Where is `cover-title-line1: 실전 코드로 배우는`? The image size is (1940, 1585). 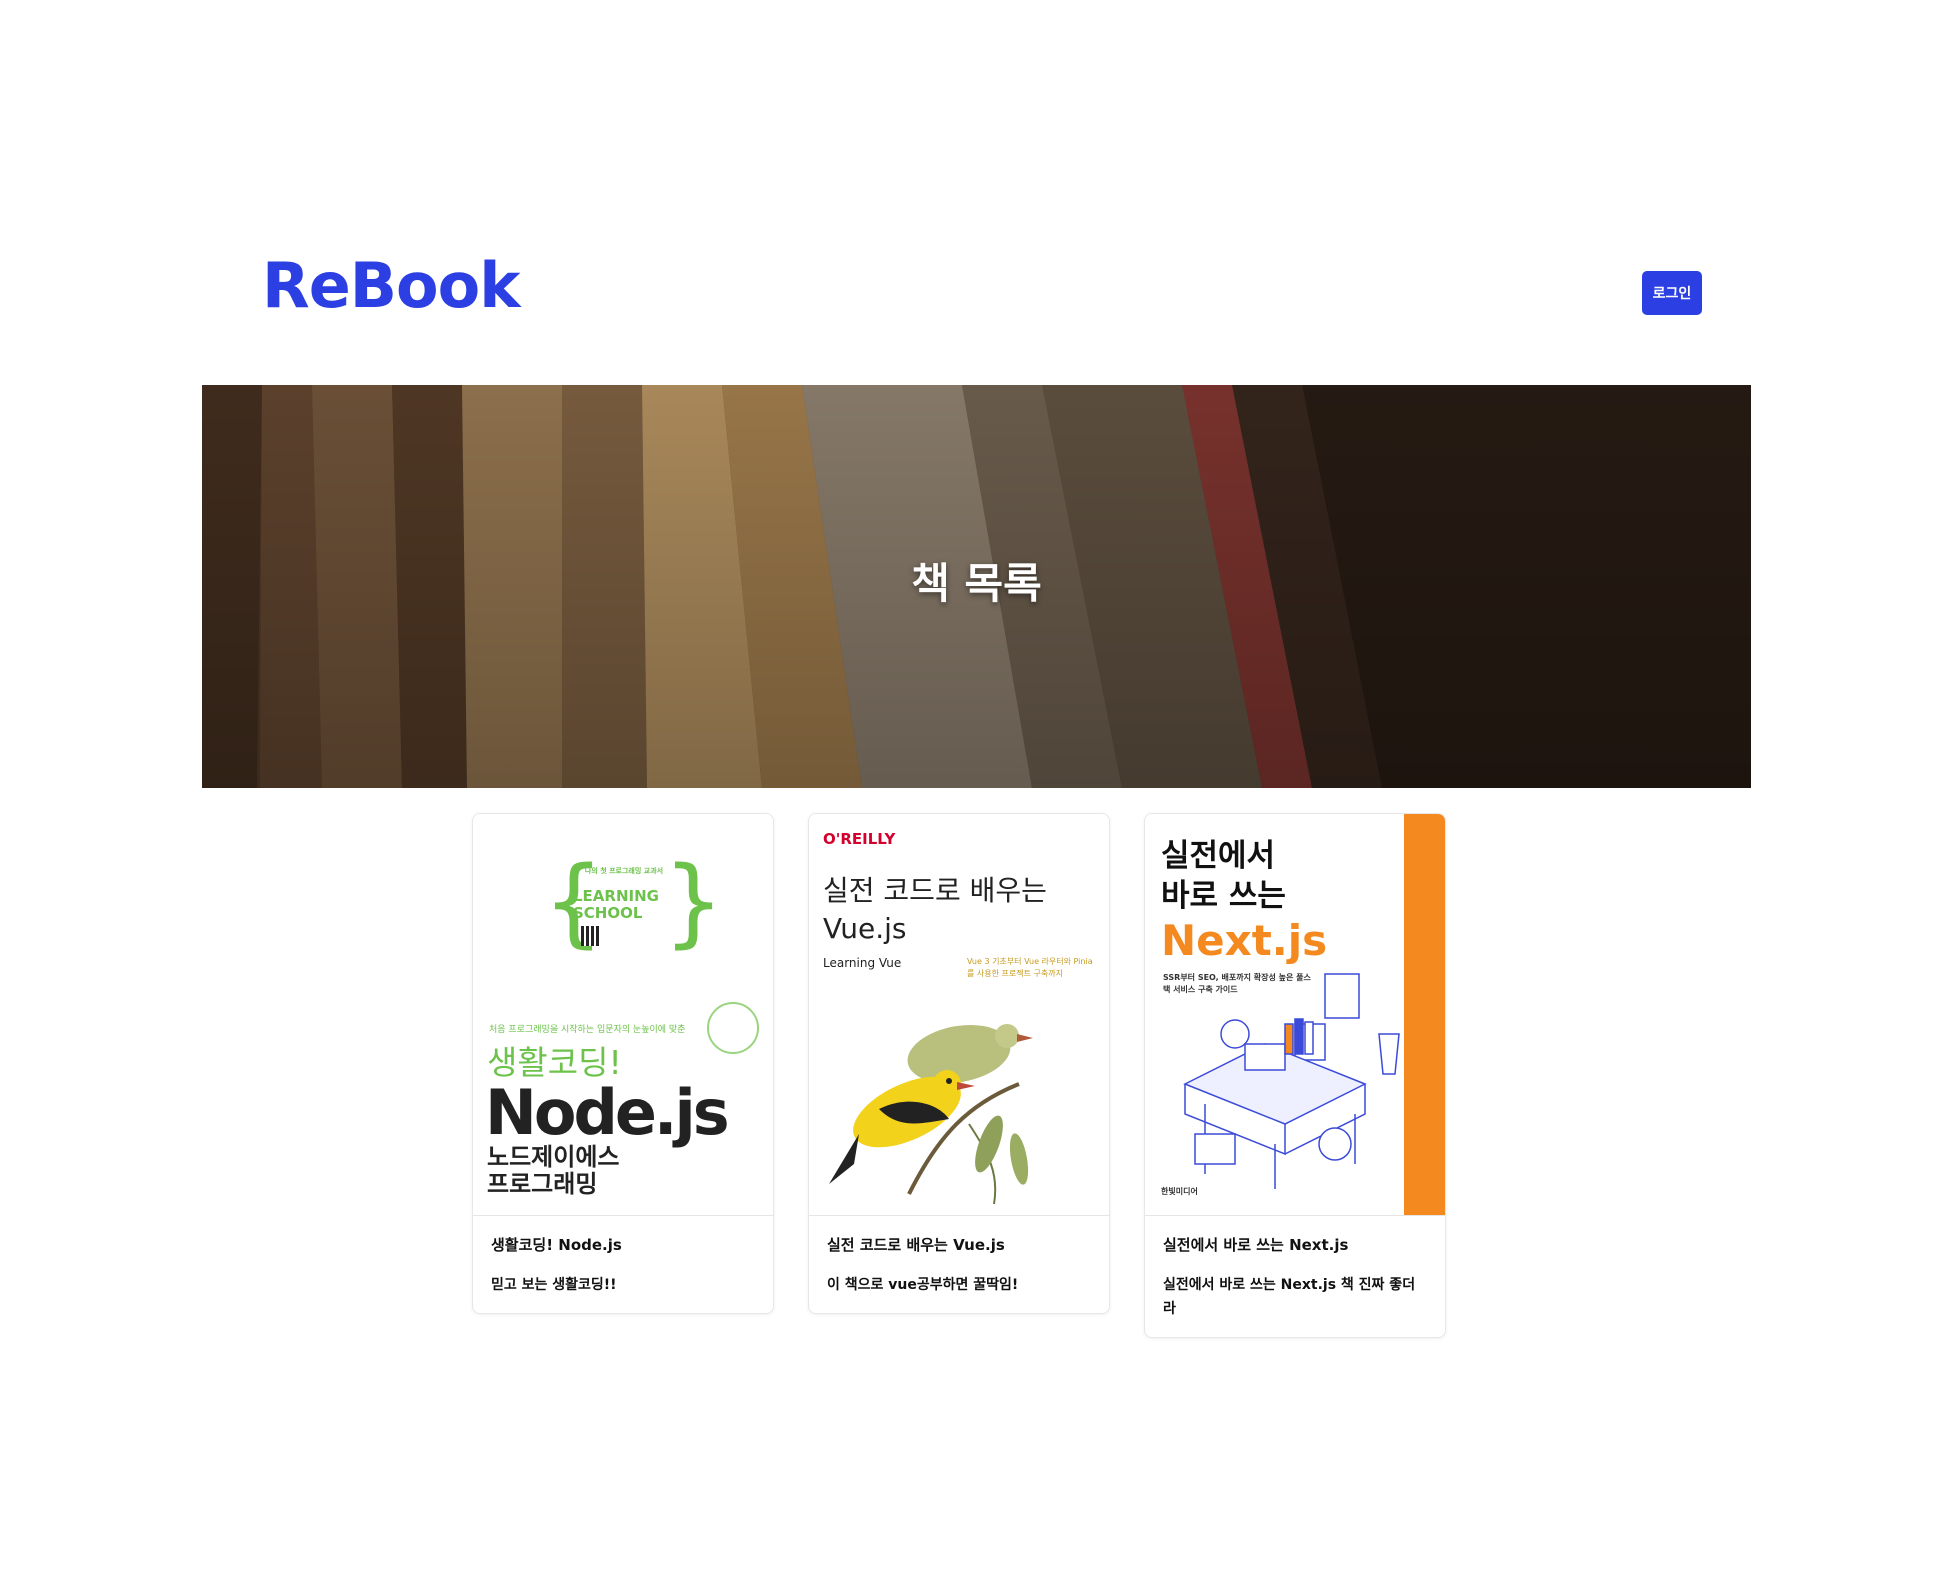
cover-title-line1: 실전 코드로 배우는 is located at coordinates (935, 890).